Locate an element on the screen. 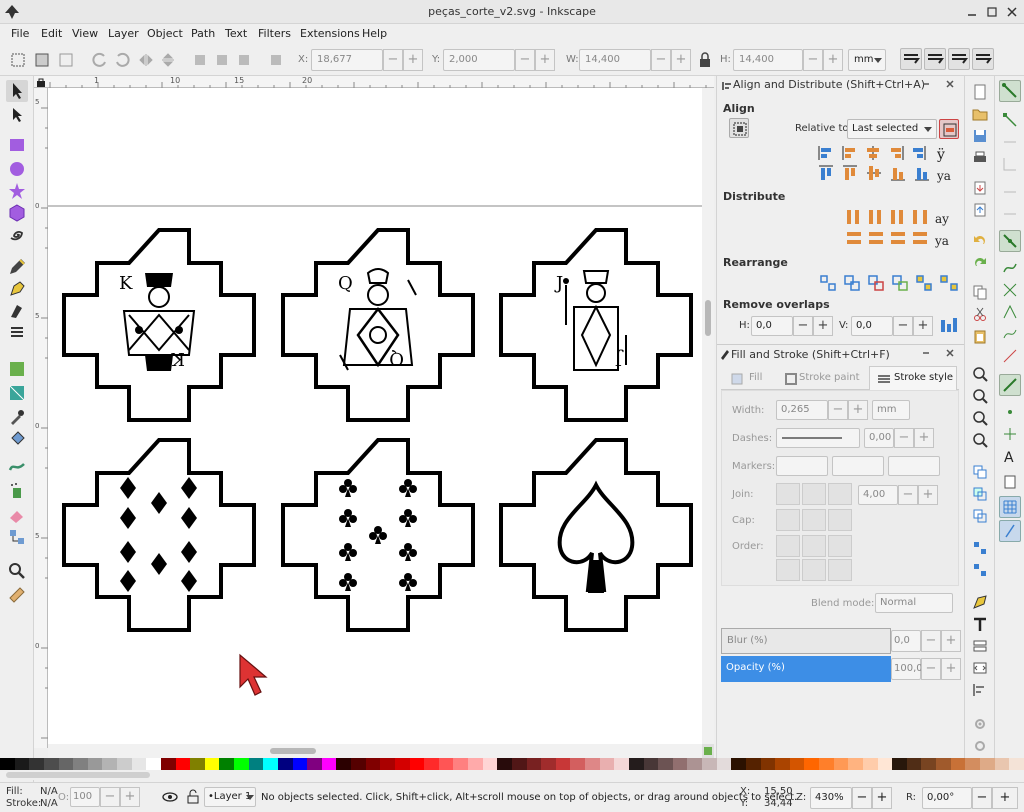  pencil-tool is located at coordinates (17, 267).